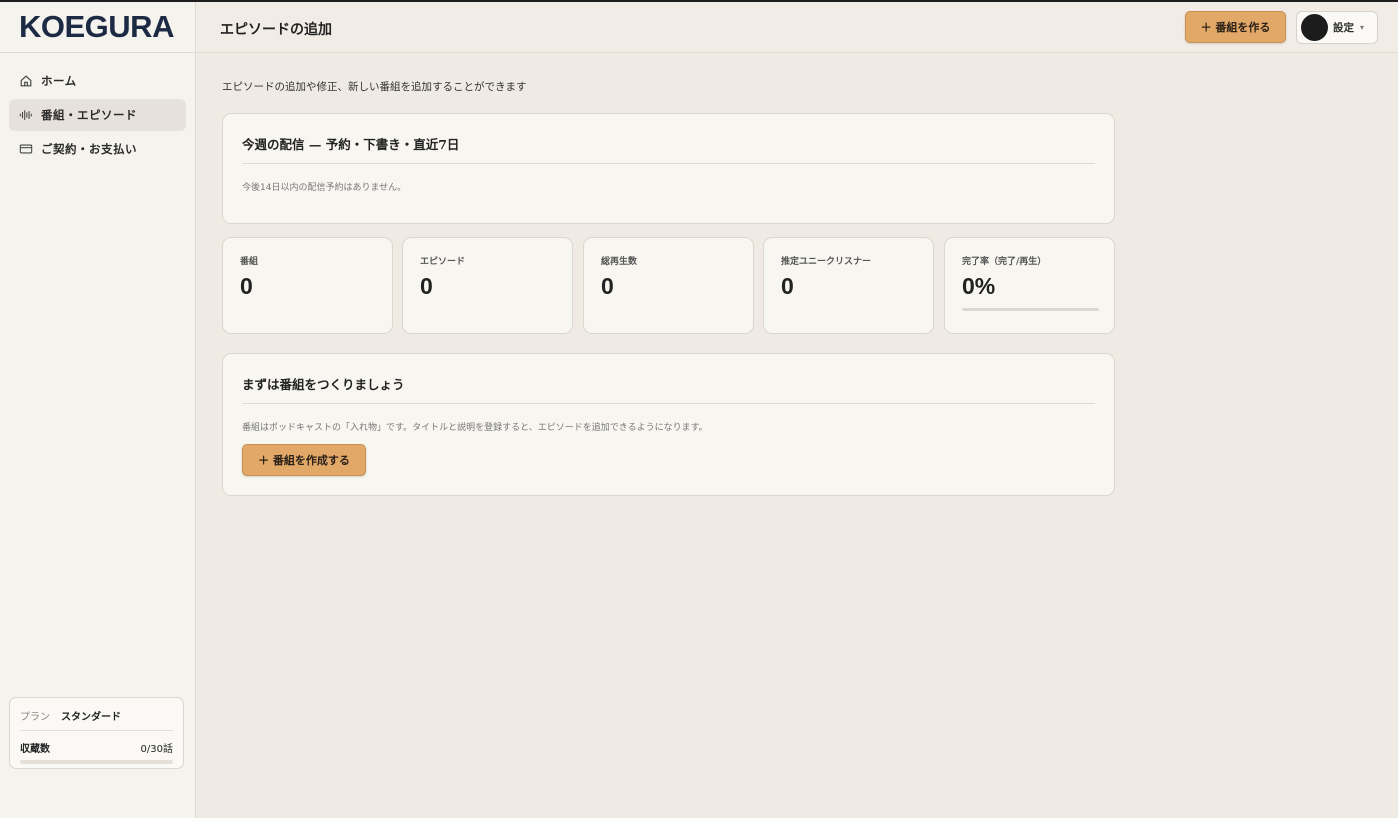 The width and height of the screenshot is (1398, 818). I want to click on sidebar-nav: ホーム 番組・エピソード ご契約・お支払い, so click(97, 109).